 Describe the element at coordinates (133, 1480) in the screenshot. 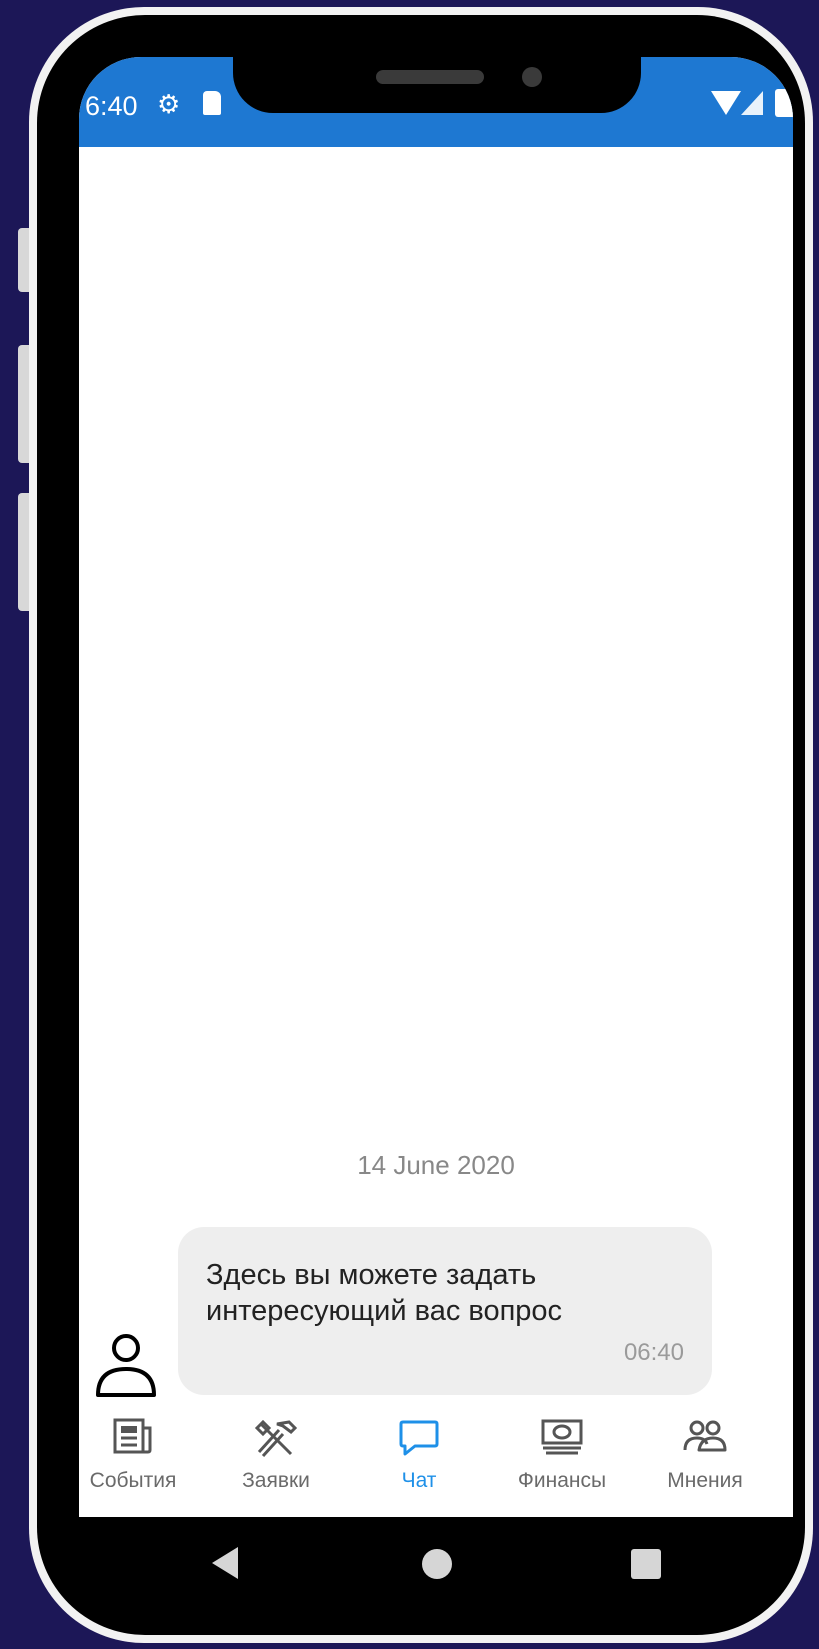

I see `tab-events-label: События` at that location.